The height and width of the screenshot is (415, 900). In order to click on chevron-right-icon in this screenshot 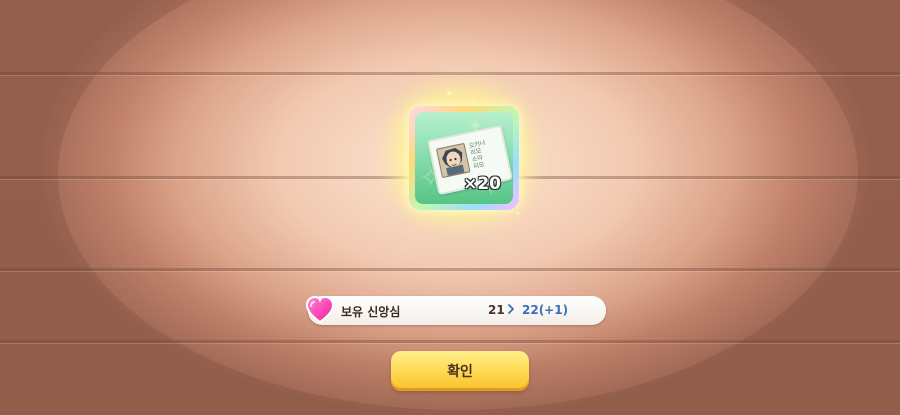, I will do `click(511, 309)`.